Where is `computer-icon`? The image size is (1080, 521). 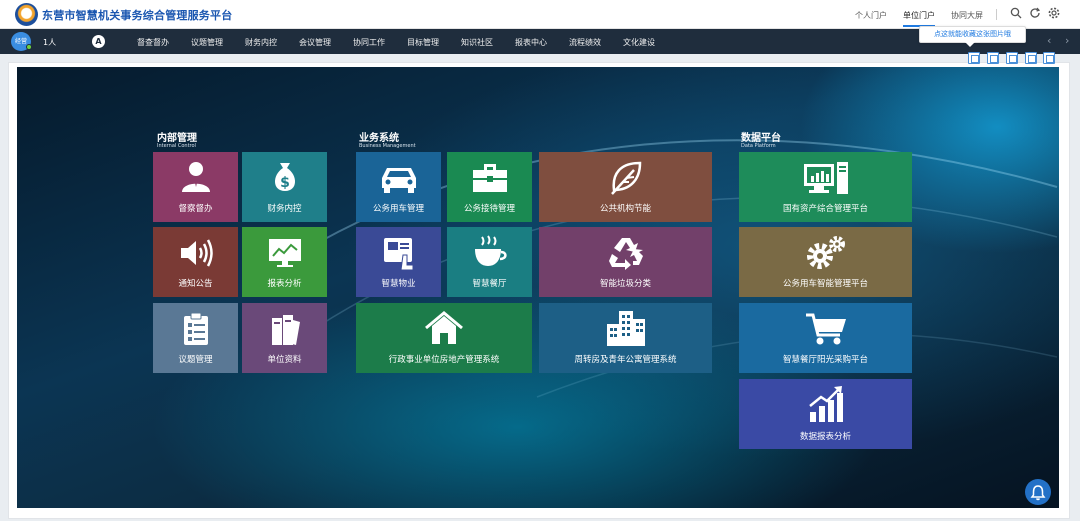 computer-icon is located at coordinates (825, 178).